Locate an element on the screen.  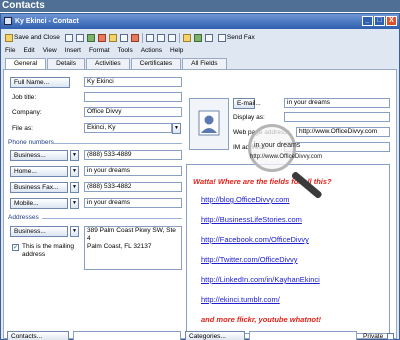
picture-icon is located at coordinates (123, 37).